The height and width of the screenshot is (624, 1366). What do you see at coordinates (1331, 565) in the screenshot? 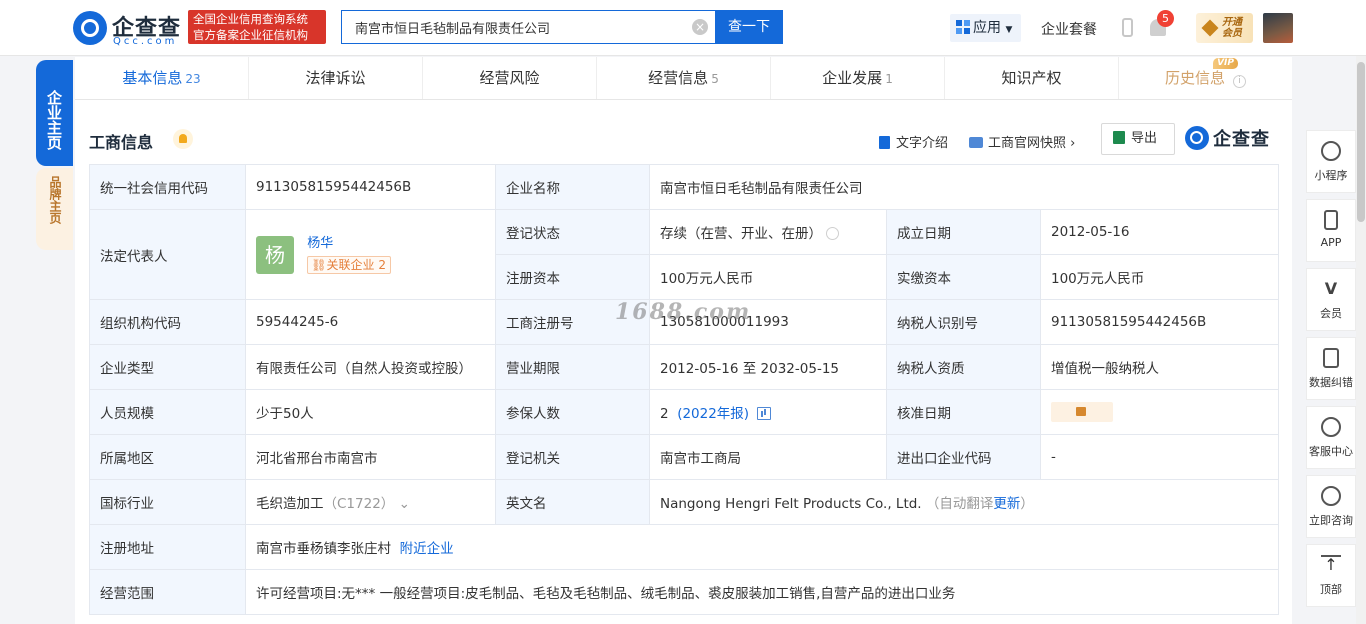
I see `back-to-top-icon: ↑` at bounding box center [1331, 565].